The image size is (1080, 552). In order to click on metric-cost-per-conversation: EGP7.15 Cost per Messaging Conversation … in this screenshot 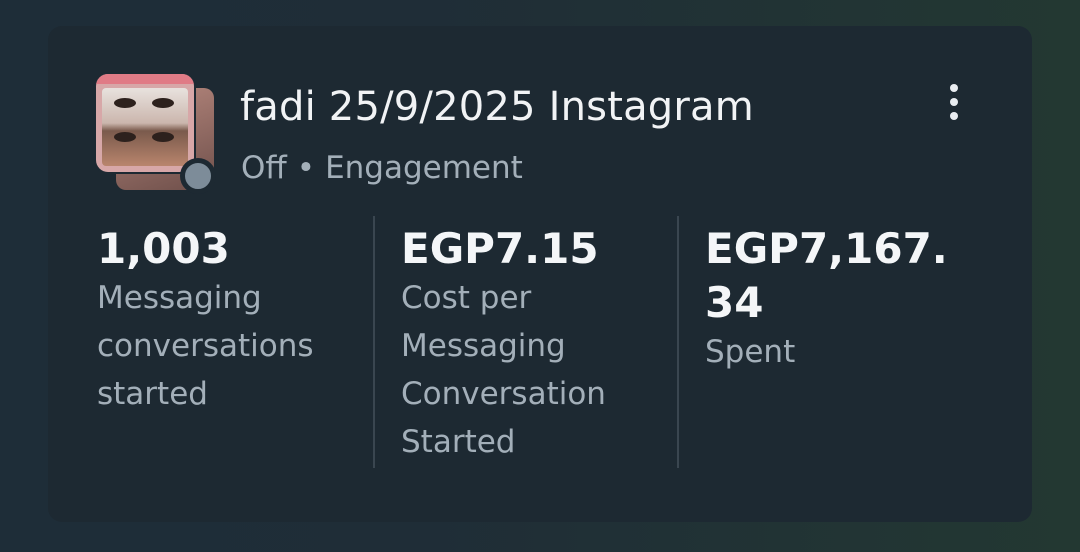, I will do `click(536, 344)`.